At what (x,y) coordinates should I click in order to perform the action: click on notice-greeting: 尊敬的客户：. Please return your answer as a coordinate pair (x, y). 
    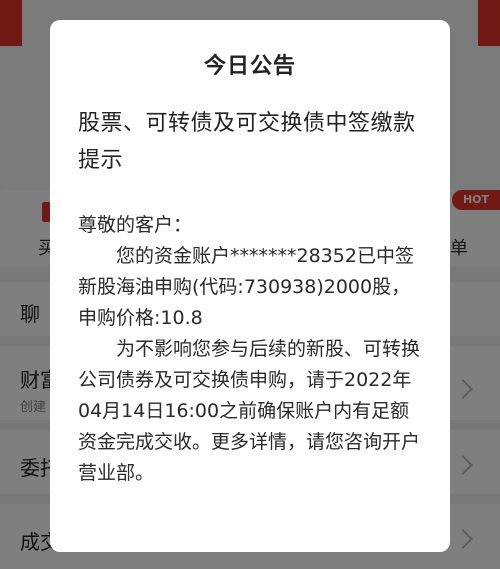
    Looking at the image, I should click on (135, 225).